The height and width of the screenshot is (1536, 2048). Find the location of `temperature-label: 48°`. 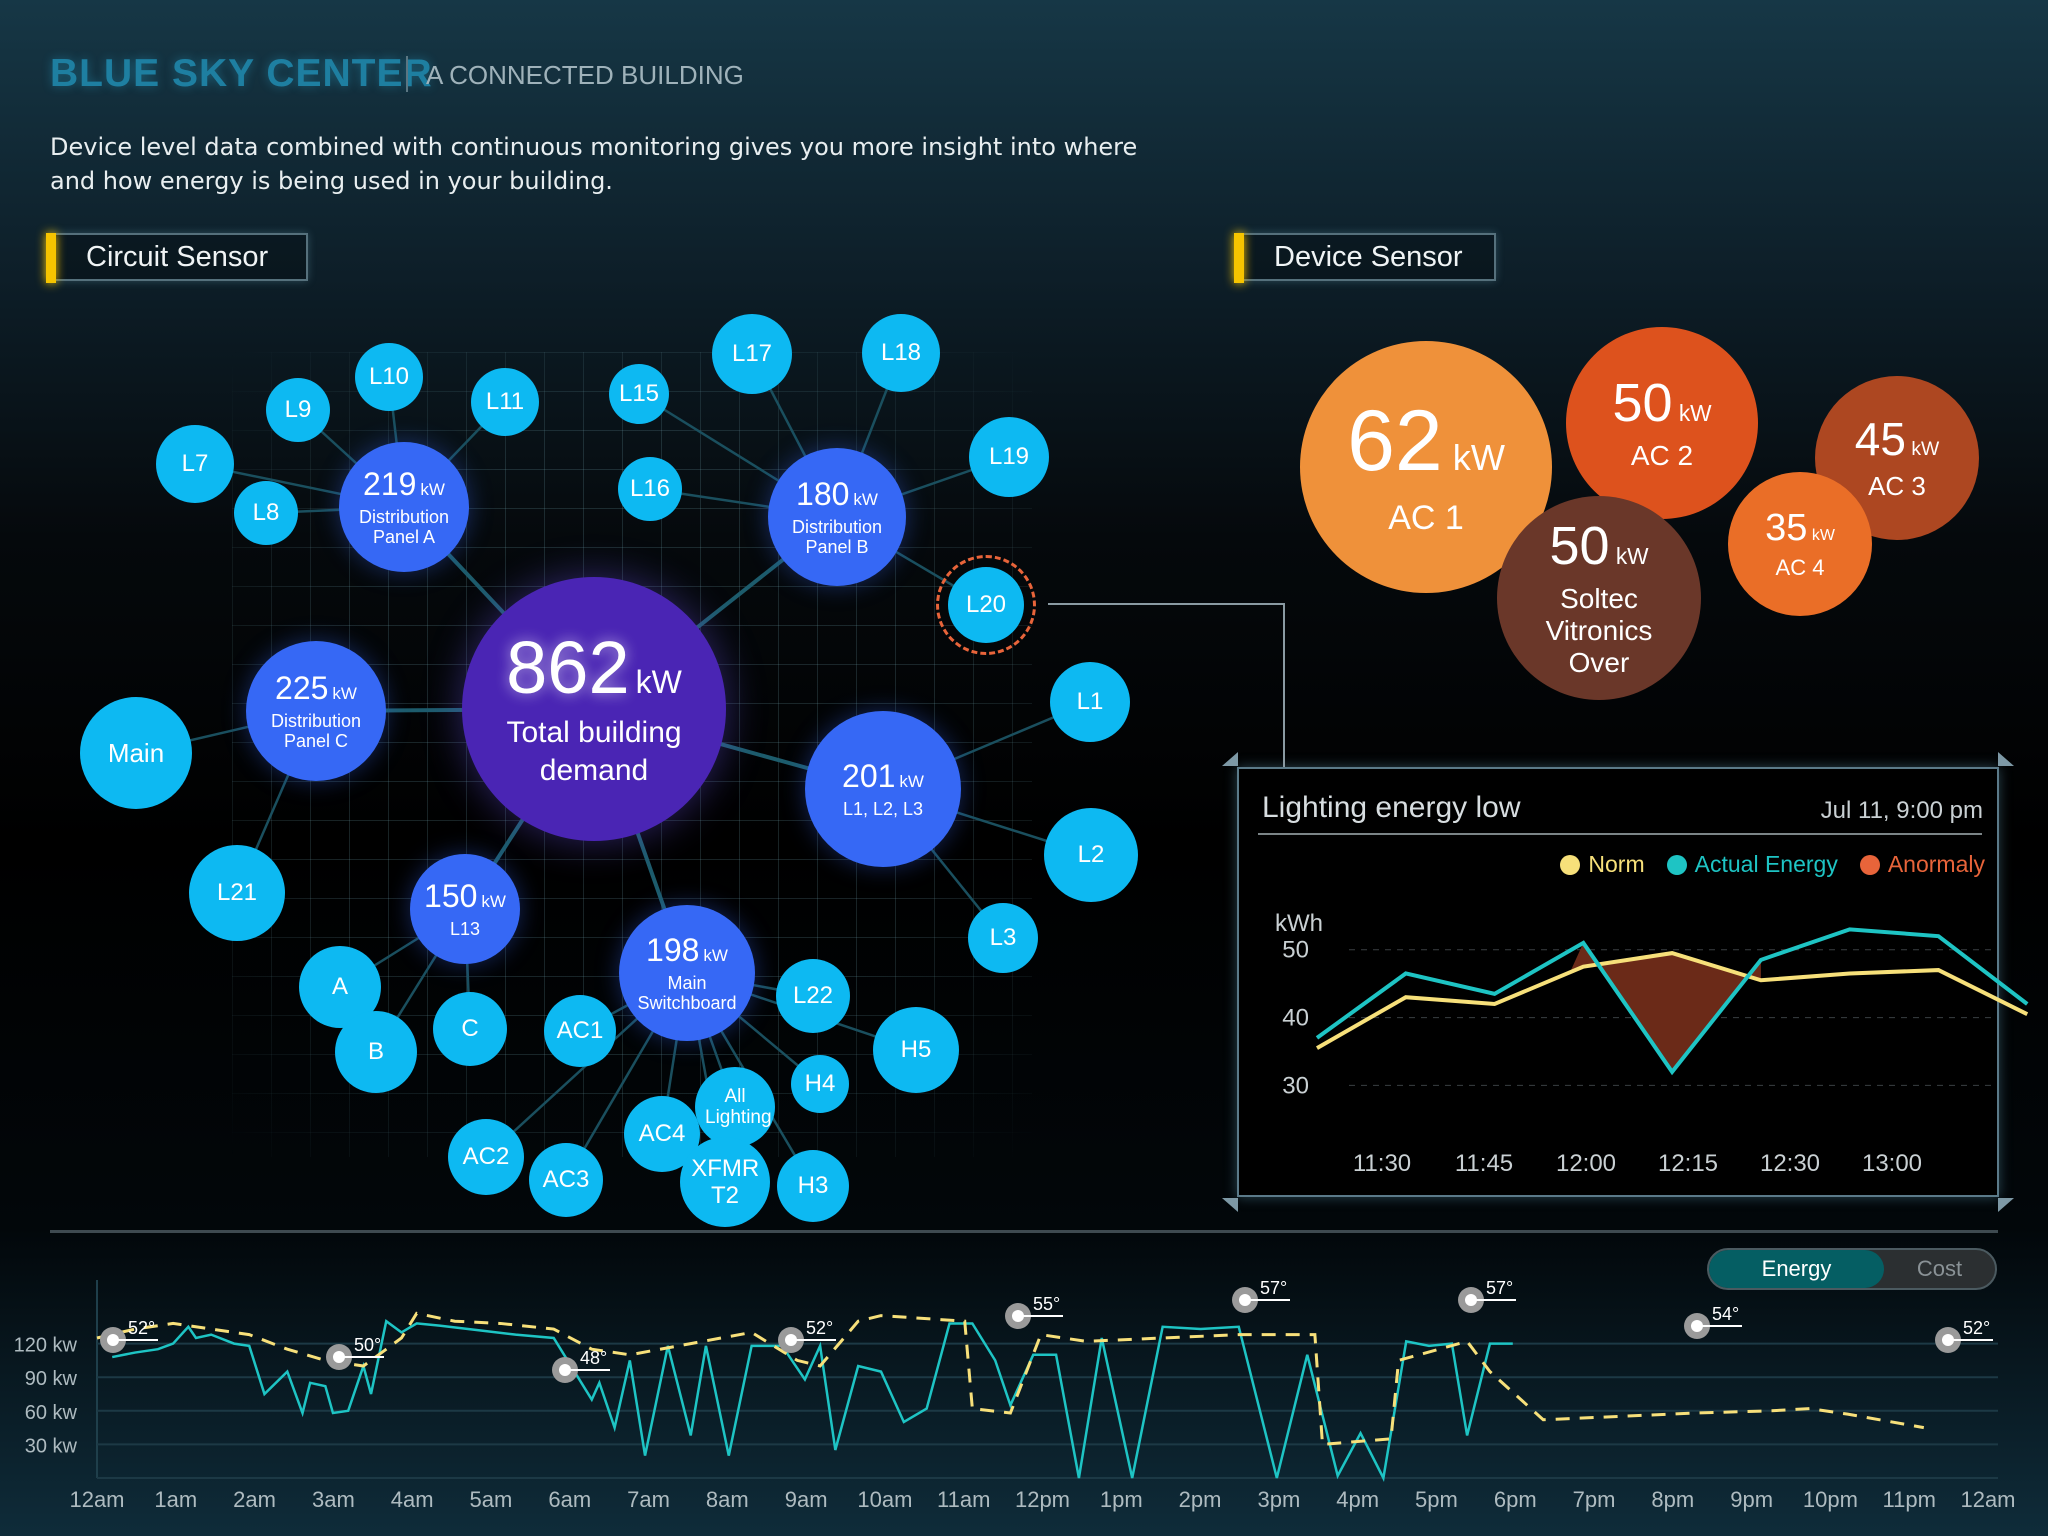

temperature-label: 48° is located at coordinates (593, 1358).